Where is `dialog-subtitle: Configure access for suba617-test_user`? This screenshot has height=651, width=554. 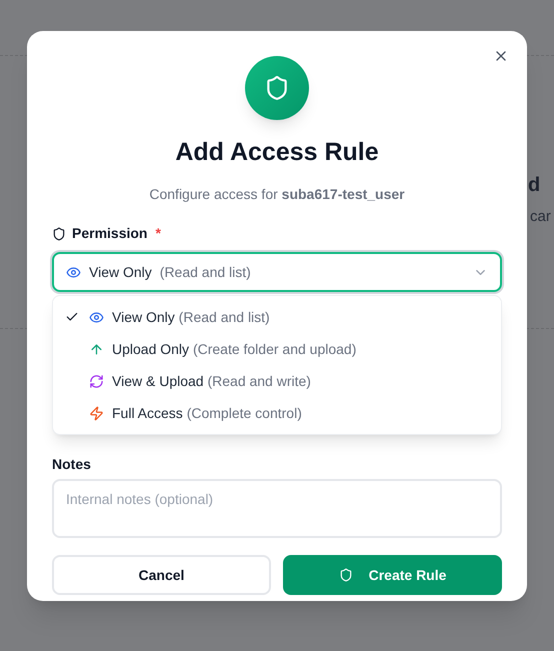
dialog-subtitle: Configure access for suba617-test_user is located at coordinates (277, 194).